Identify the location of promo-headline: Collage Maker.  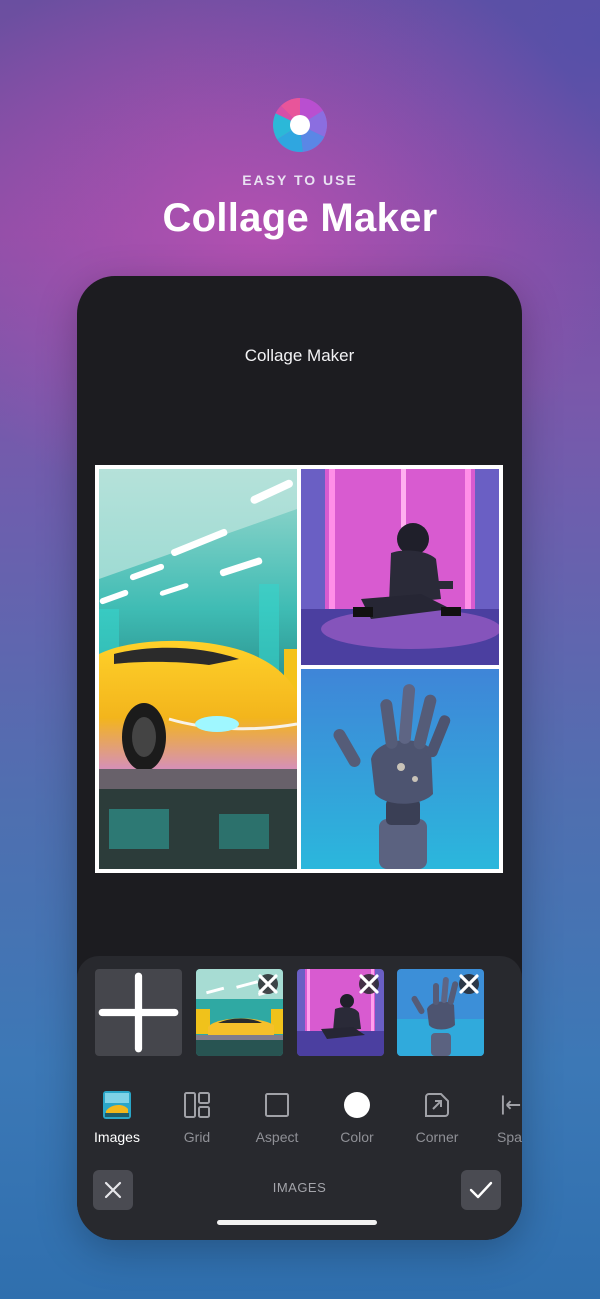
(300, 218).